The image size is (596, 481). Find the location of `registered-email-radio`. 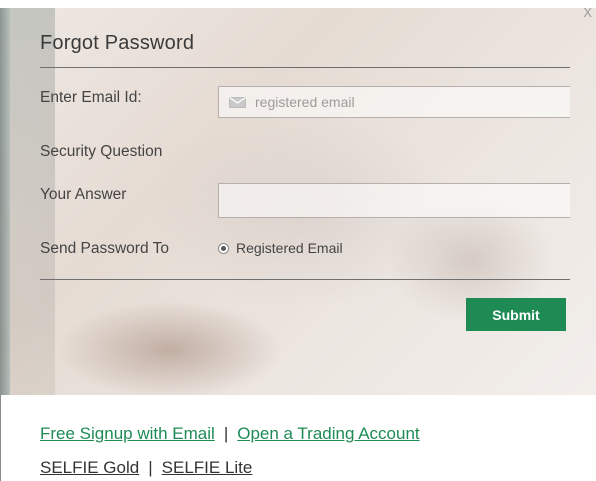

registered-email-radio is located at coordinates (223, 248).